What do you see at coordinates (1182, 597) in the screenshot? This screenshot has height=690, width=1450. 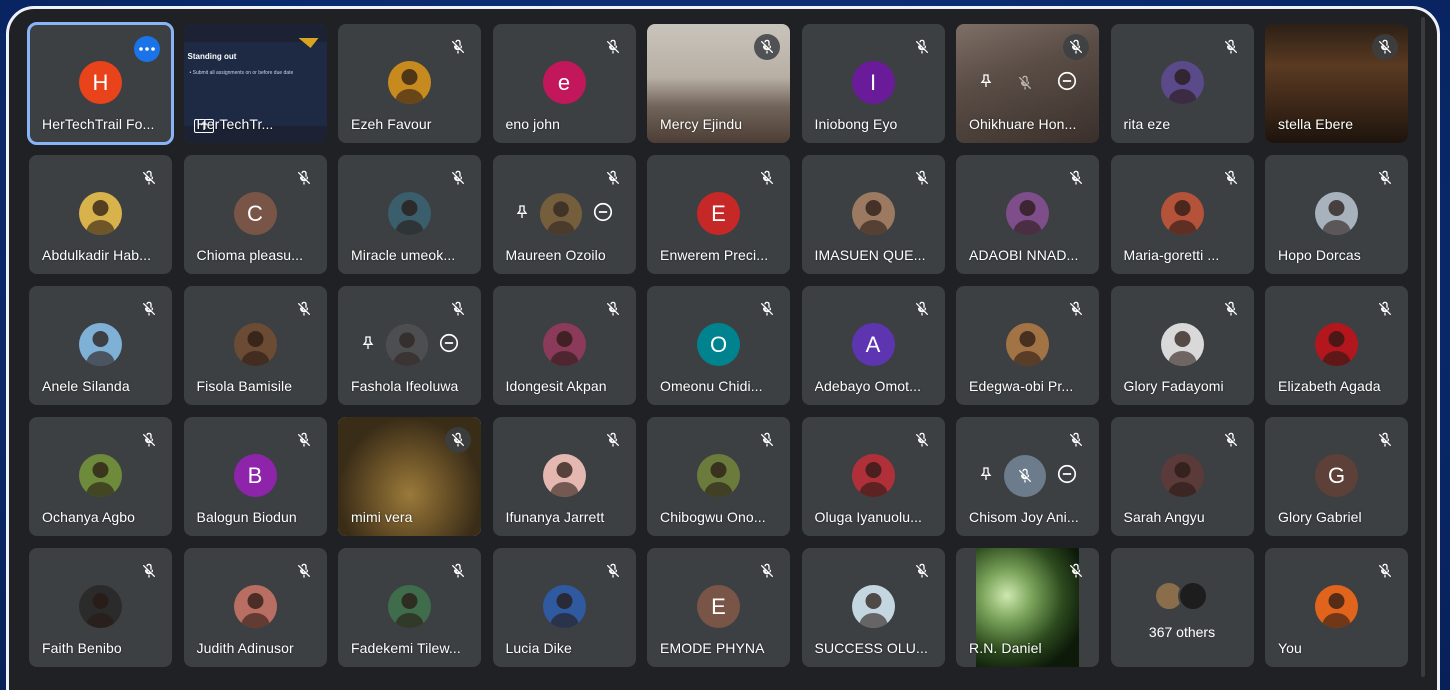 I see `others-avatars` at bounding box center [1182, 597].